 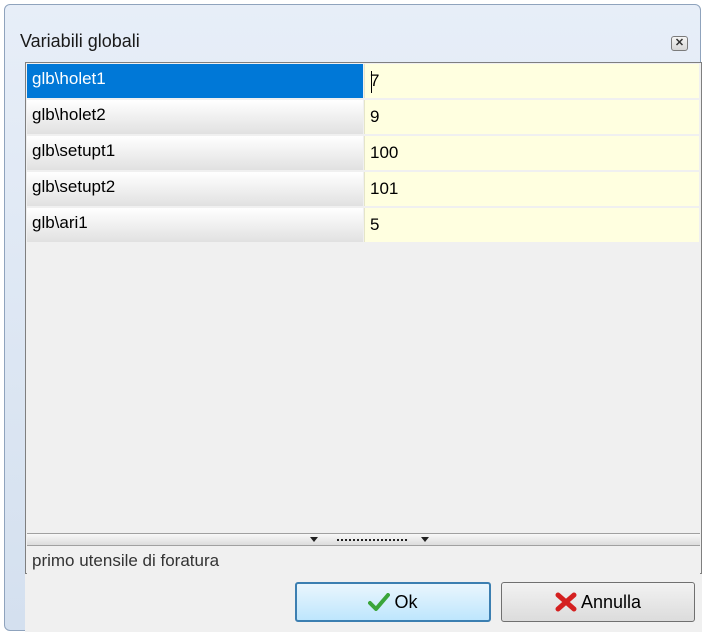 What do you see at coordinates (80, 41) in the screenshot?
I see `window-title: Variabili globali` at bounding box center [80, 41].